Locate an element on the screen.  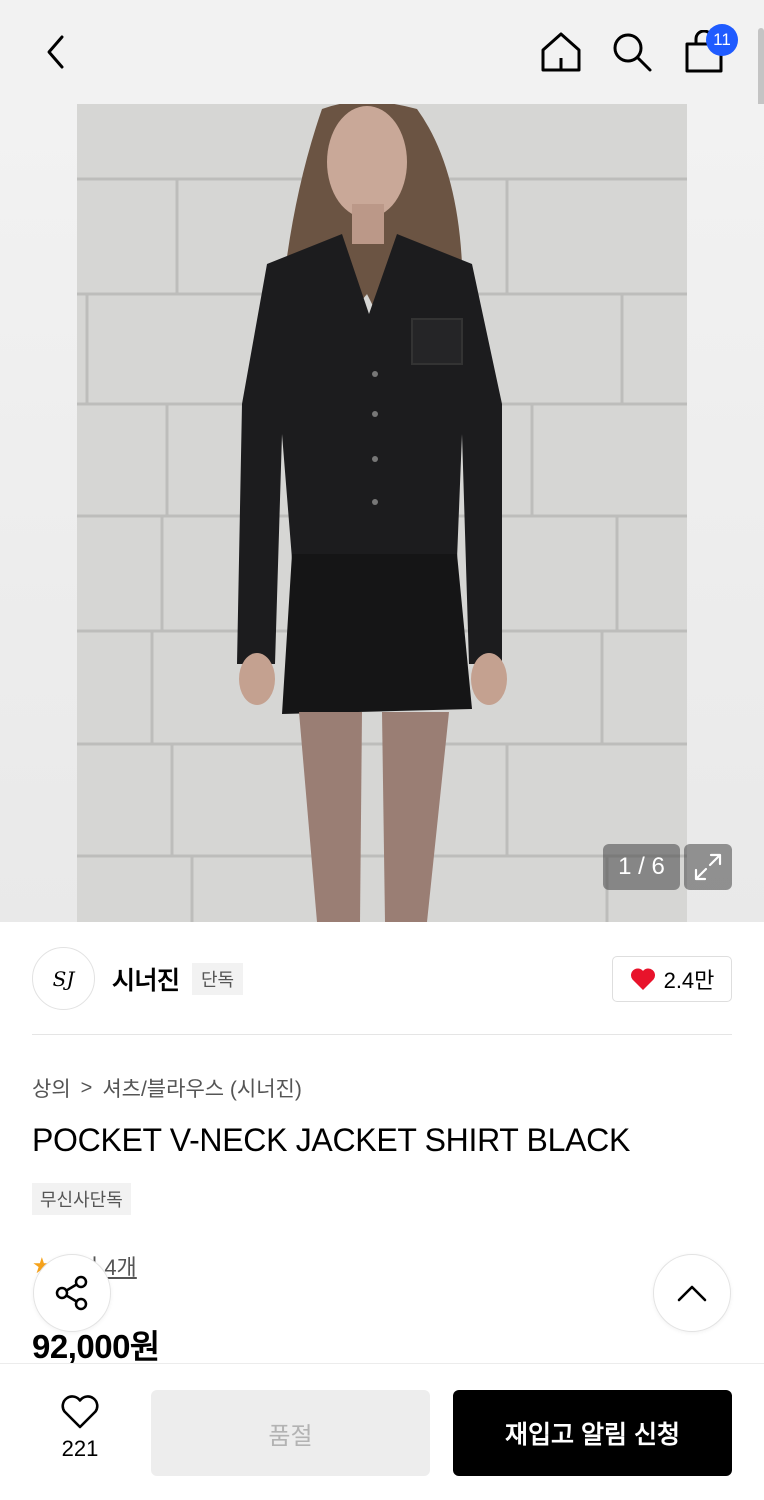
soldout-button: 품절 is located at coordinates (290, 1433).